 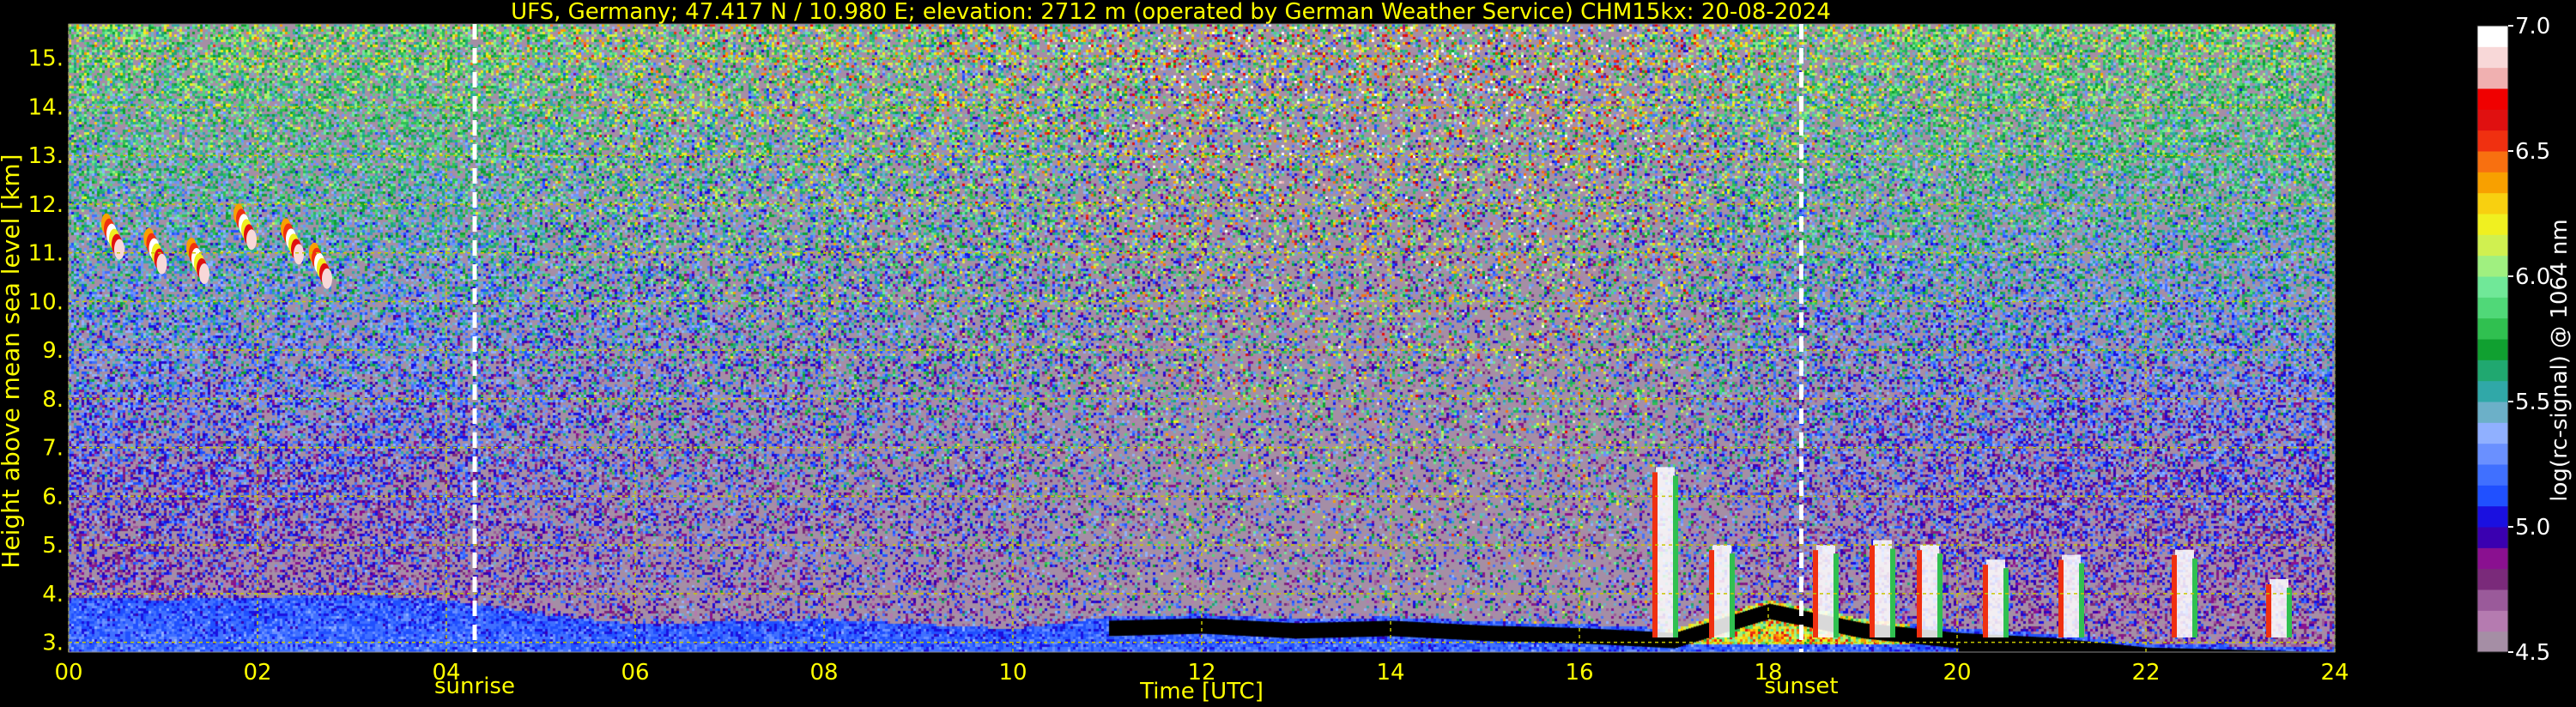 I want to click on colorbar-label: log(rc-signal) @ 1064 nm, so click(x=2560, y=360).